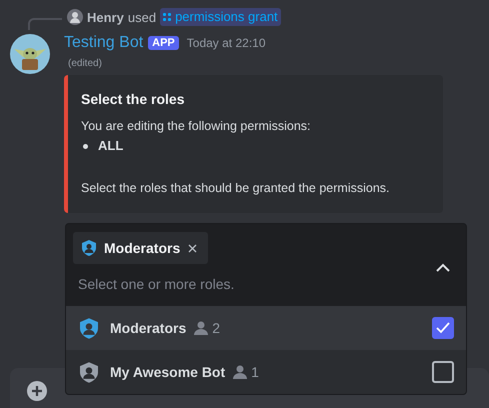 This screenshot has height=408, width=489. Describe the element at coordinates (111, 146) in the screenshot. I see `bullet-text: ALL` at that location.